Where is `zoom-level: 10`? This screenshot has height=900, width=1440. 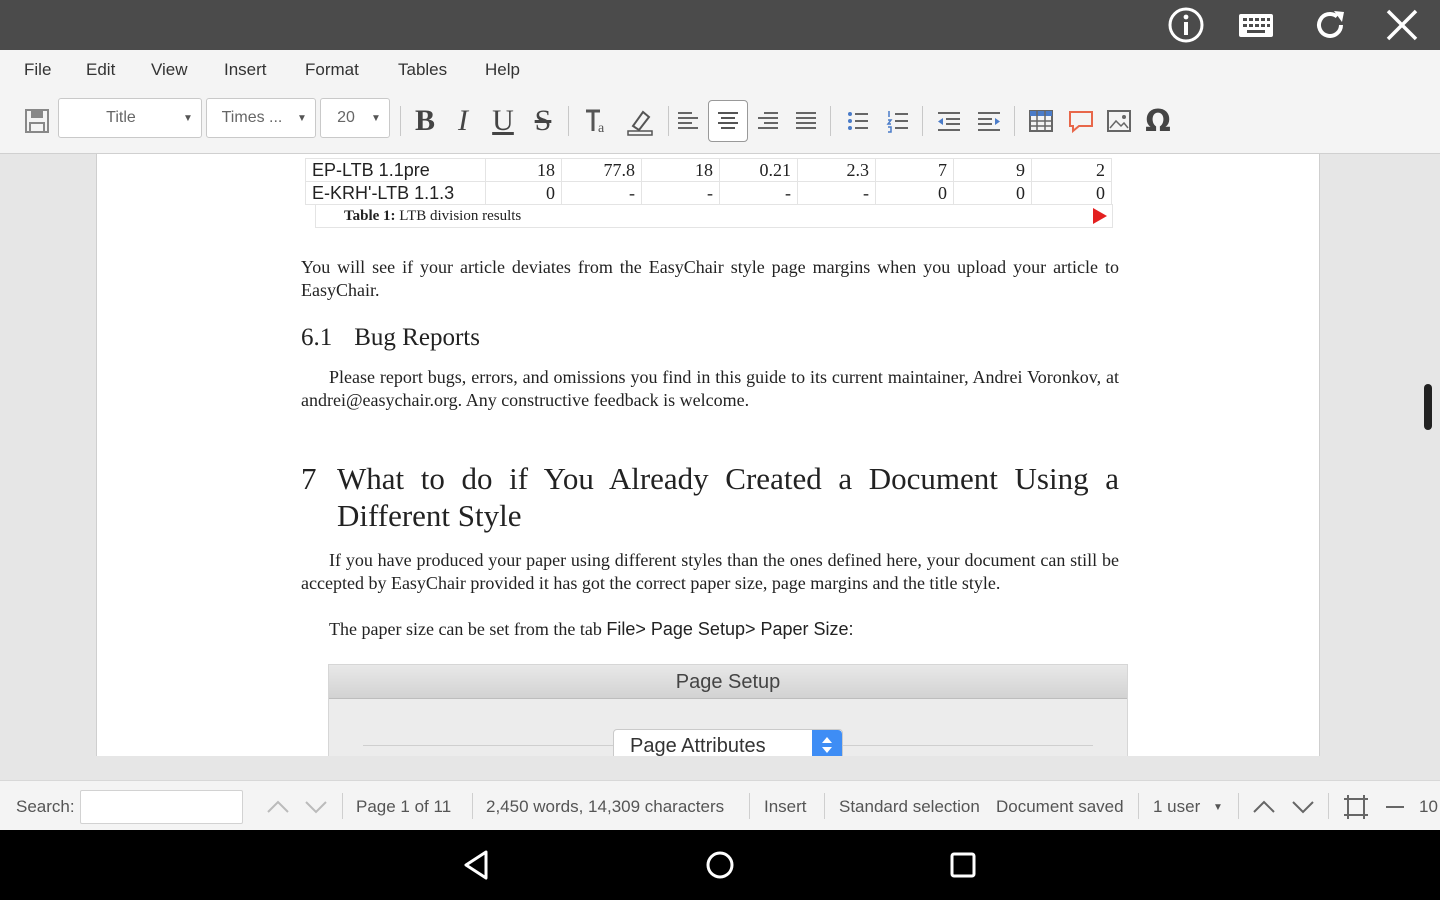 zoom-level: 10 is located at coordinates (1428, 806).